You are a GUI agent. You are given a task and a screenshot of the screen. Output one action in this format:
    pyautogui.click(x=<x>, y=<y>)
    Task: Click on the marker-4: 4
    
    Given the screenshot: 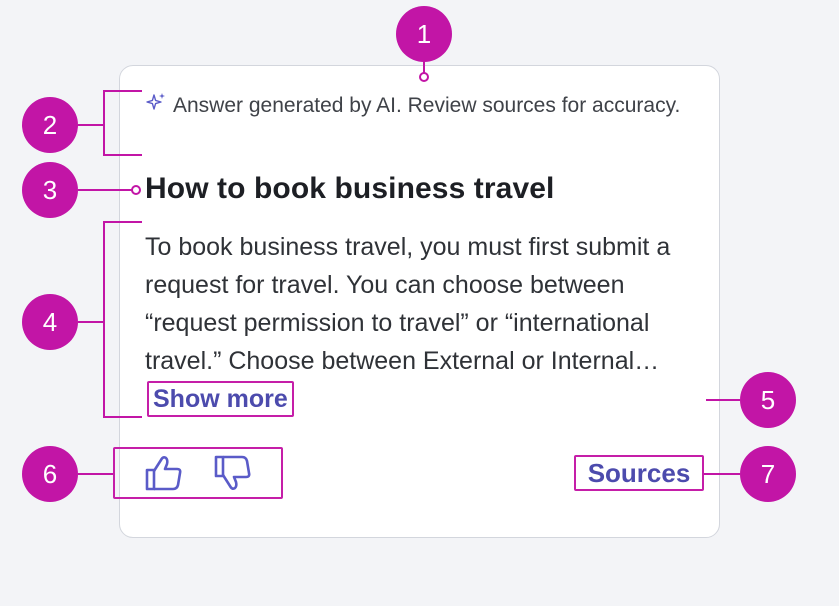 What is the action you would take?
    pyautogui.click(x=50, y=322)
    